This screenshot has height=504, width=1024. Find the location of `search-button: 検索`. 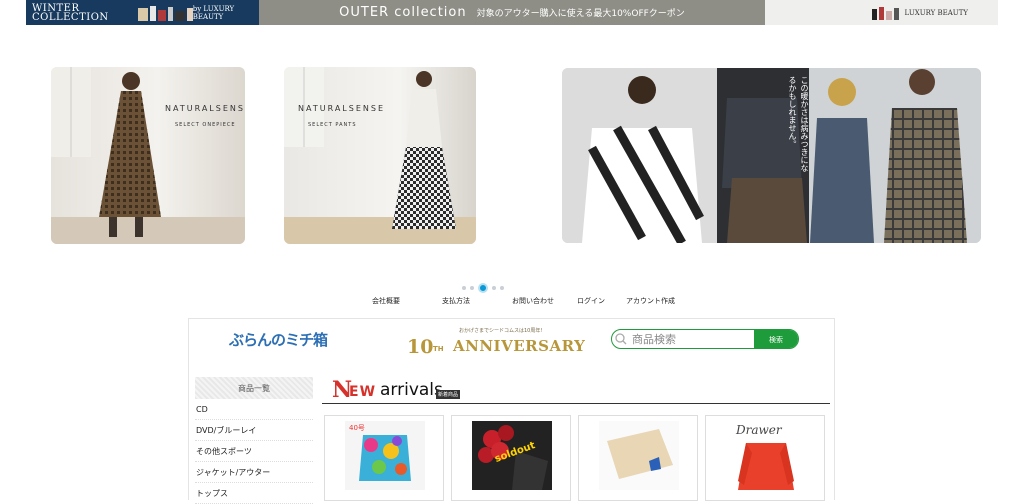

search-button: 検索 is located at coordinates (776, 339).